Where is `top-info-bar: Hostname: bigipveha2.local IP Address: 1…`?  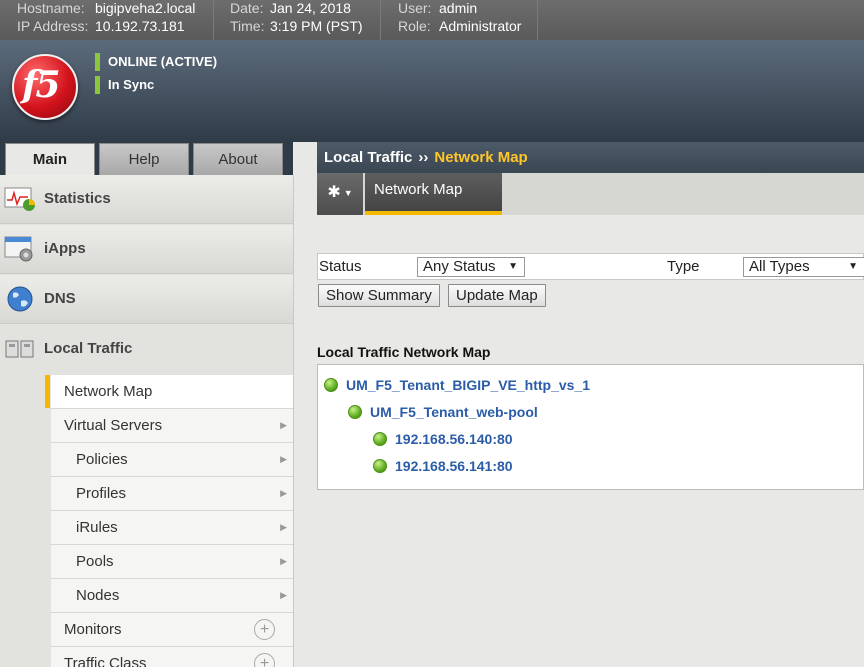
top-info-bar: Hostname: bigipveha2.local IP Address: 1… is located at coordinates (432, 20).